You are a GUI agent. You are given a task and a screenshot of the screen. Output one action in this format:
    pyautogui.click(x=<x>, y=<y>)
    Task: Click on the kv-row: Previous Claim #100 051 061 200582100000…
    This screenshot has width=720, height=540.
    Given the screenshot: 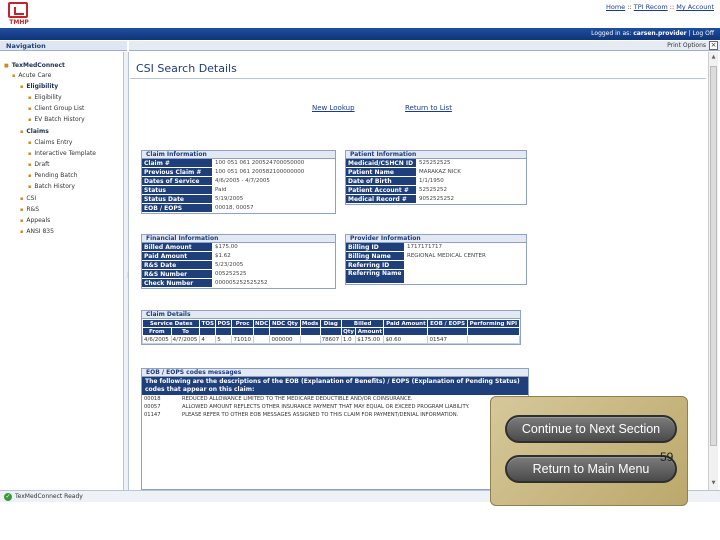 What is the action you would take?
    pyautogui.click(x=238, y=172)
    